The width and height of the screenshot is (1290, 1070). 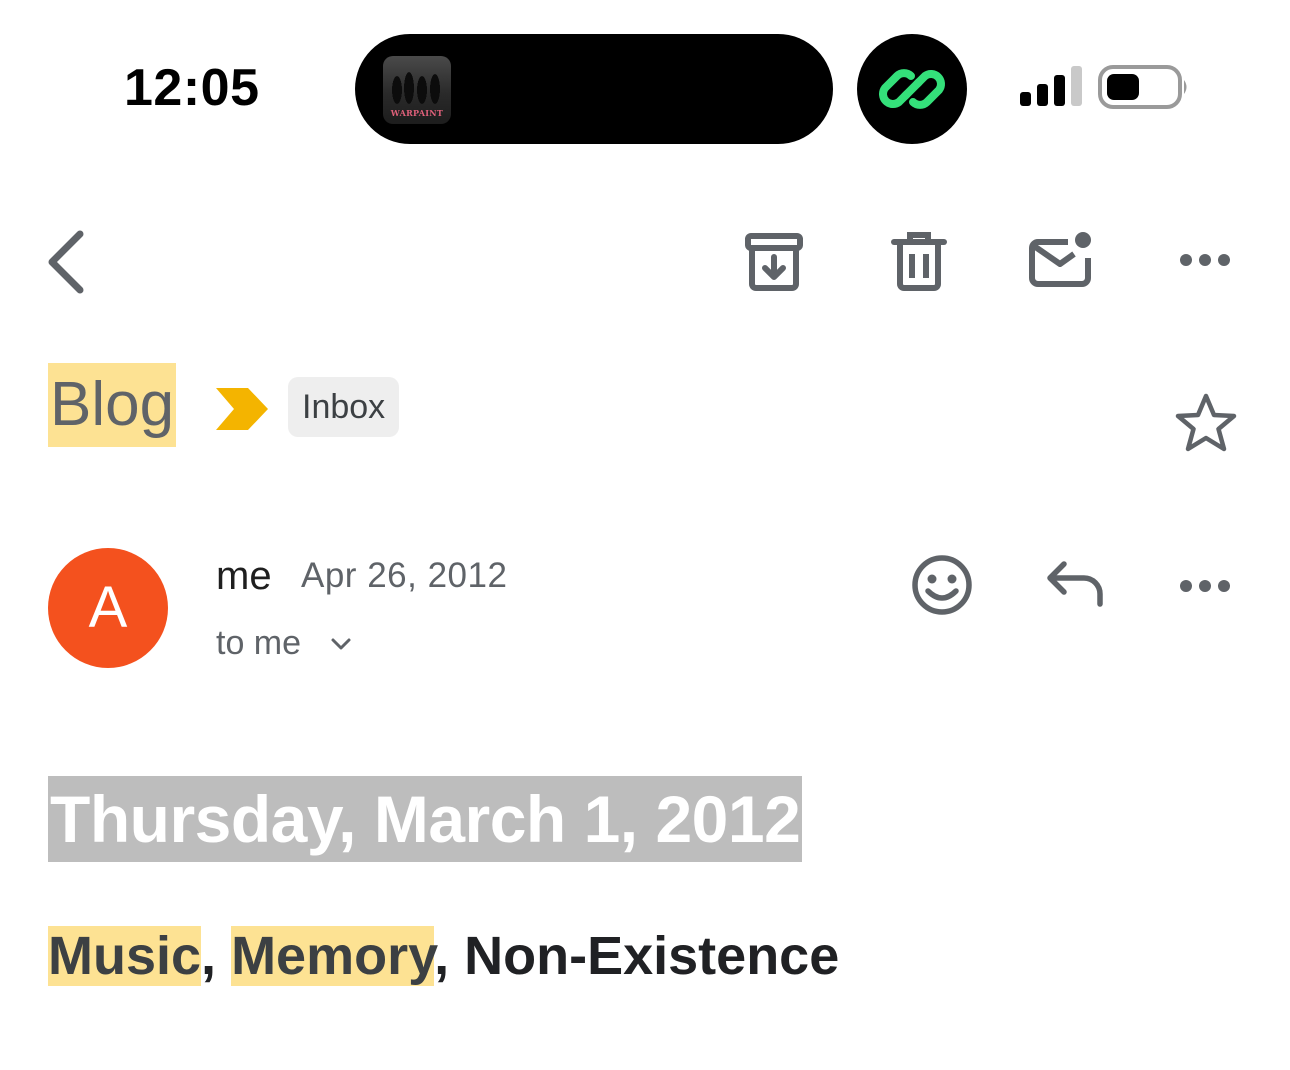 I want to click on highlight-music: Music, so click(x=125, y=956).